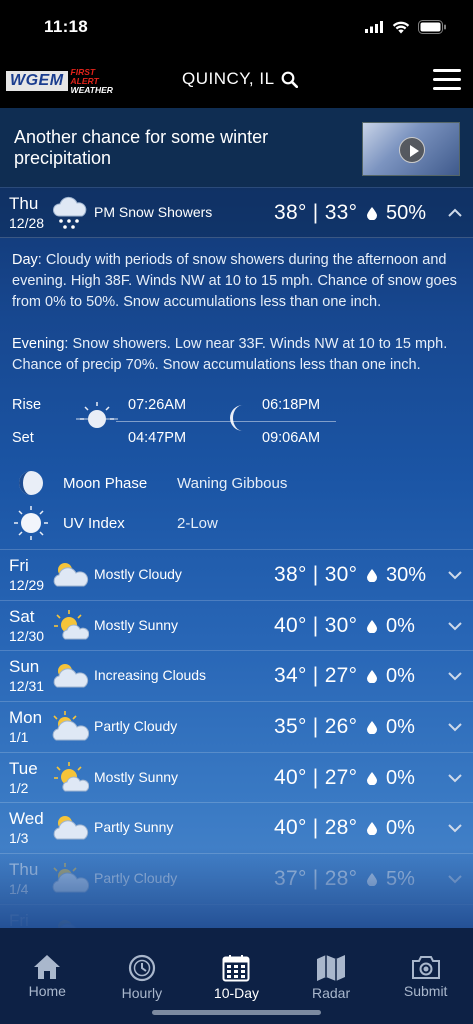 This screenshot has height=1024, width=473. Describe the element at coordinates (236, 879) in the screenshot. I see `day-row: Thu 1/4 Partly Cloudy 37° | 28° 5%` at that location.